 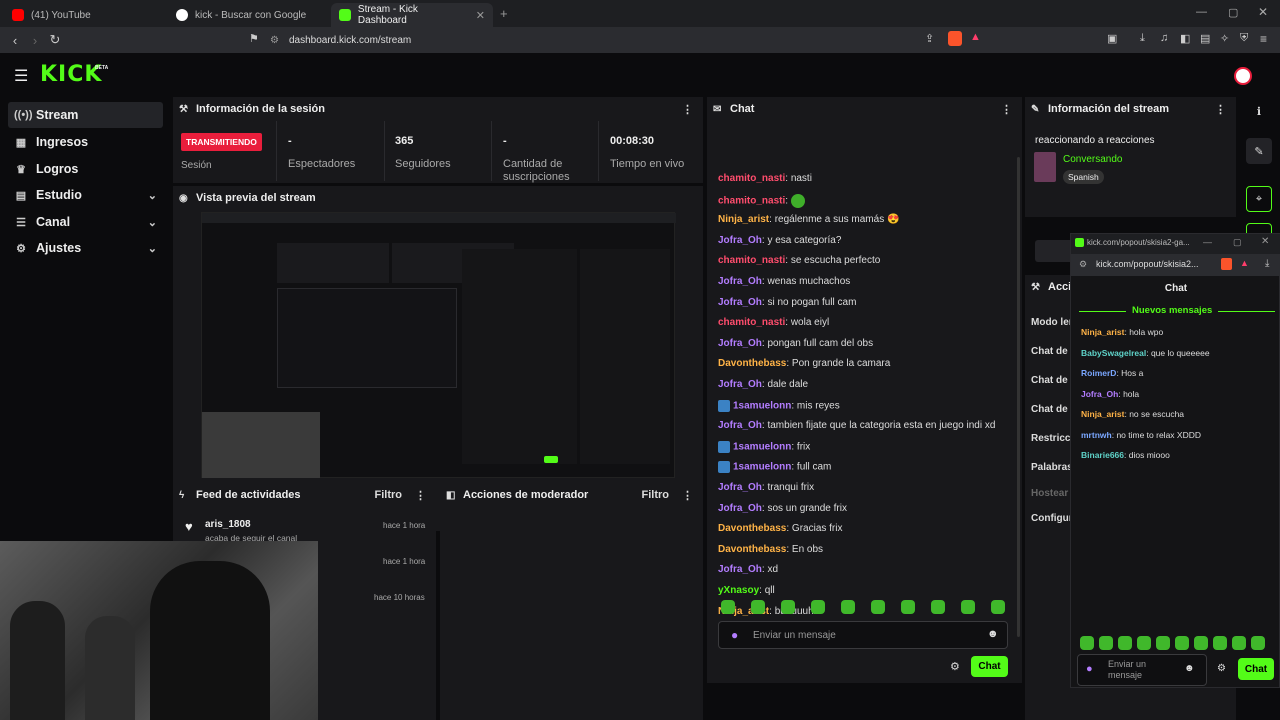 What do you see at coordinates (1185, 38) in the screenshot?
I see `sidebar-toggle-icon: ◧` at bounding box center [1185, 38].